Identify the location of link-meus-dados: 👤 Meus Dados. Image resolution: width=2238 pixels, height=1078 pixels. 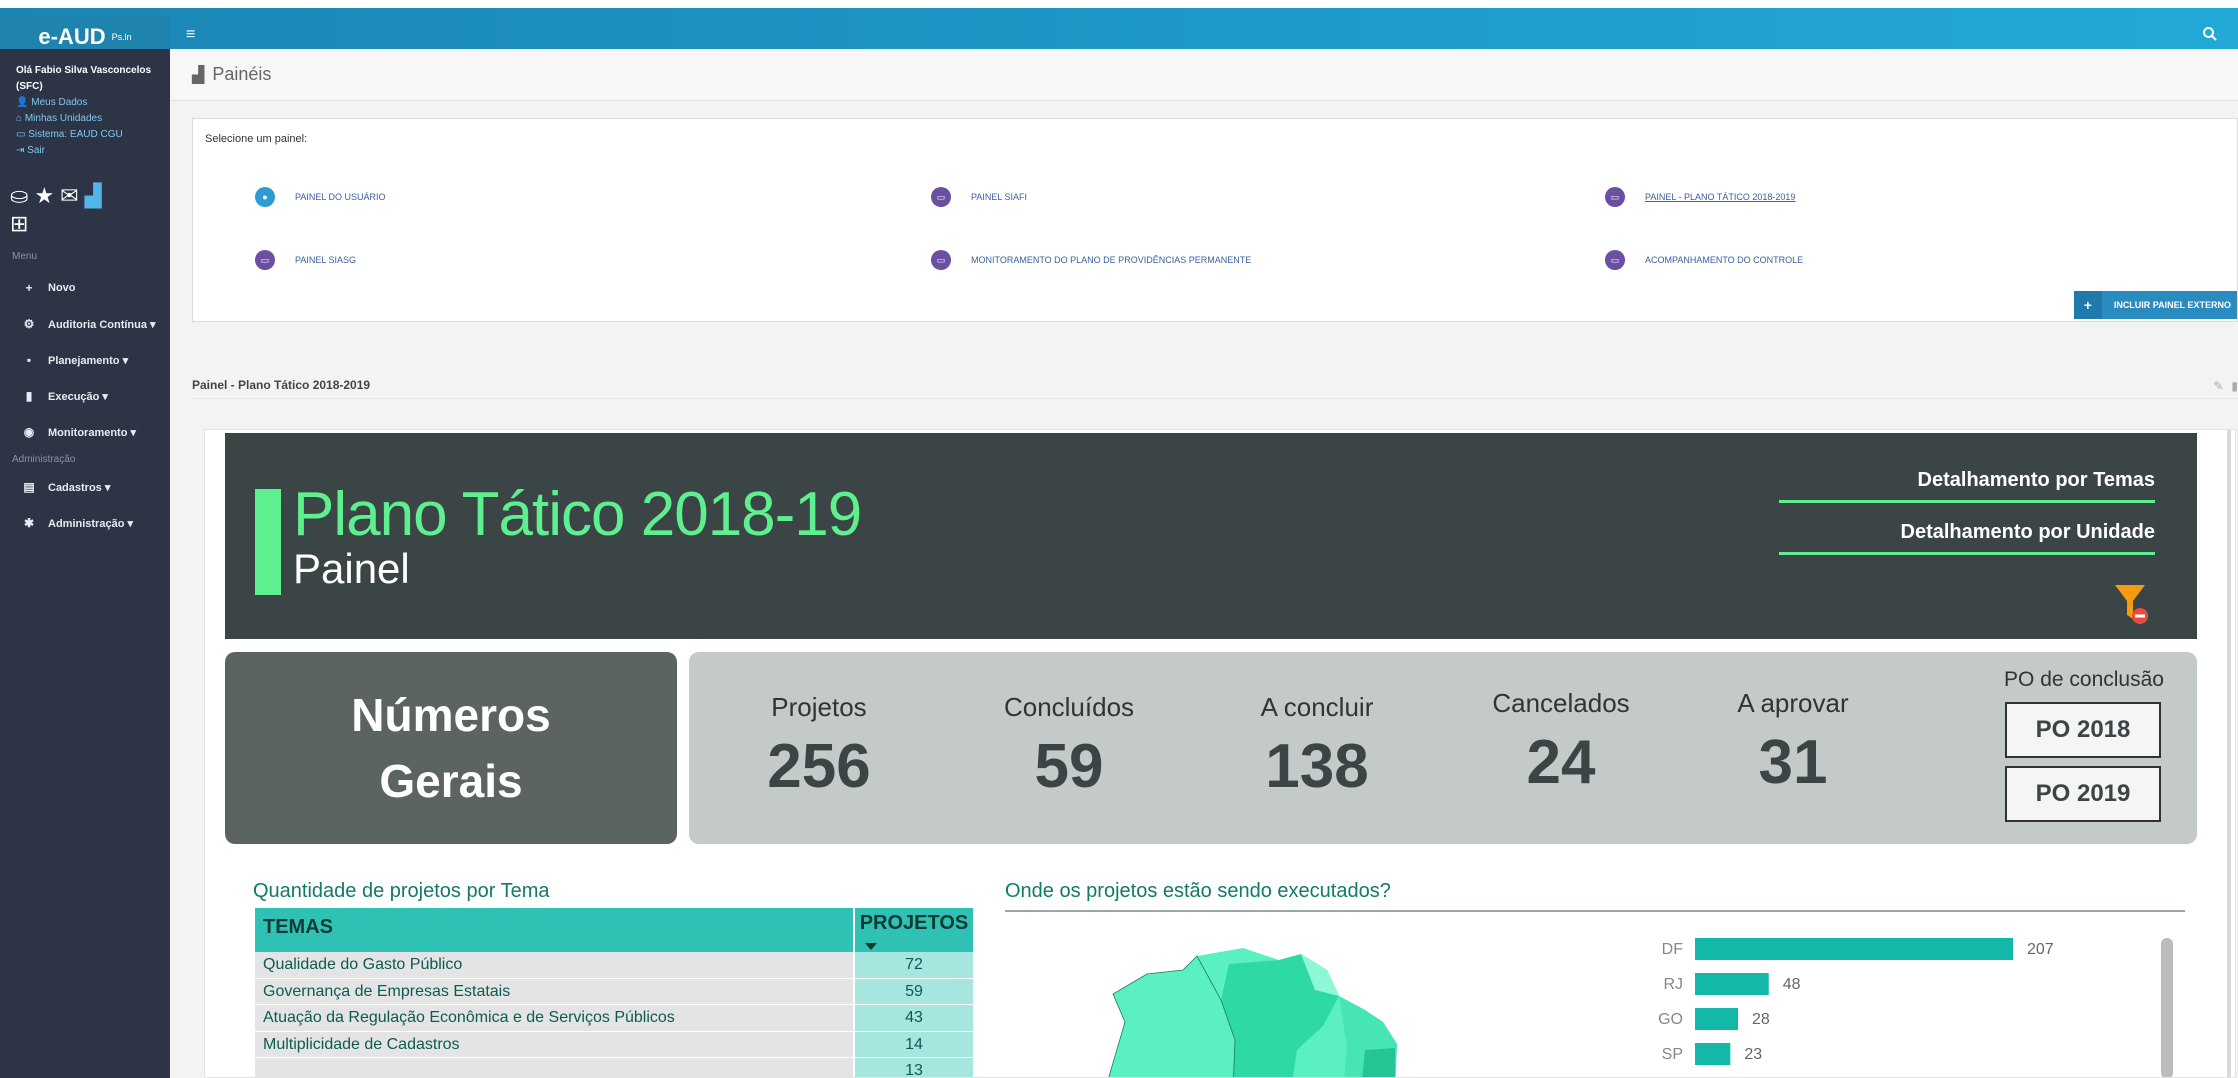
(88, 103).